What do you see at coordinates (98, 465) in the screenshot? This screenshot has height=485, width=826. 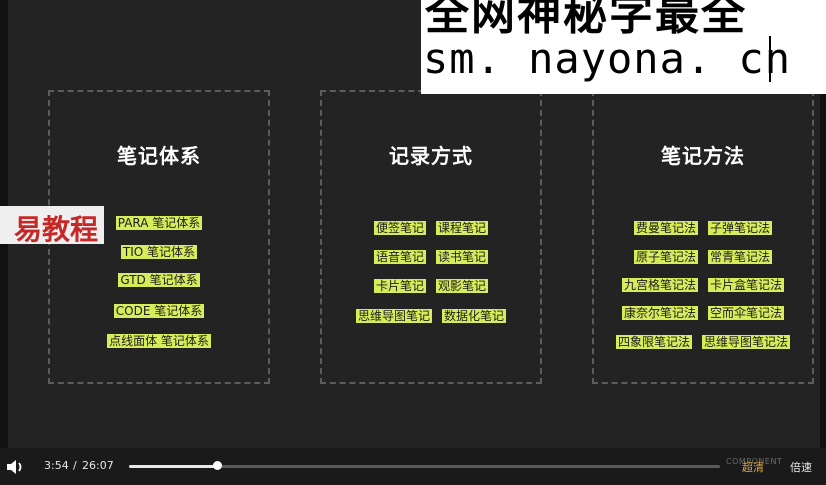 I see `total-time: 26:07` at bounding box center [98, 465].